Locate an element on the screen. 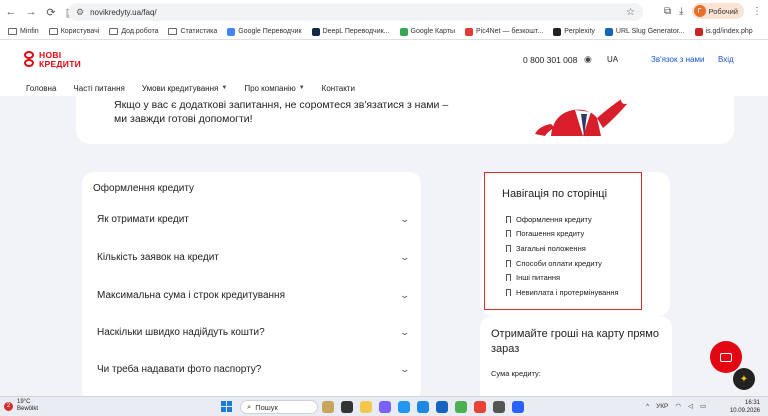  forward-icon: → is located at coordinates (31, 12).